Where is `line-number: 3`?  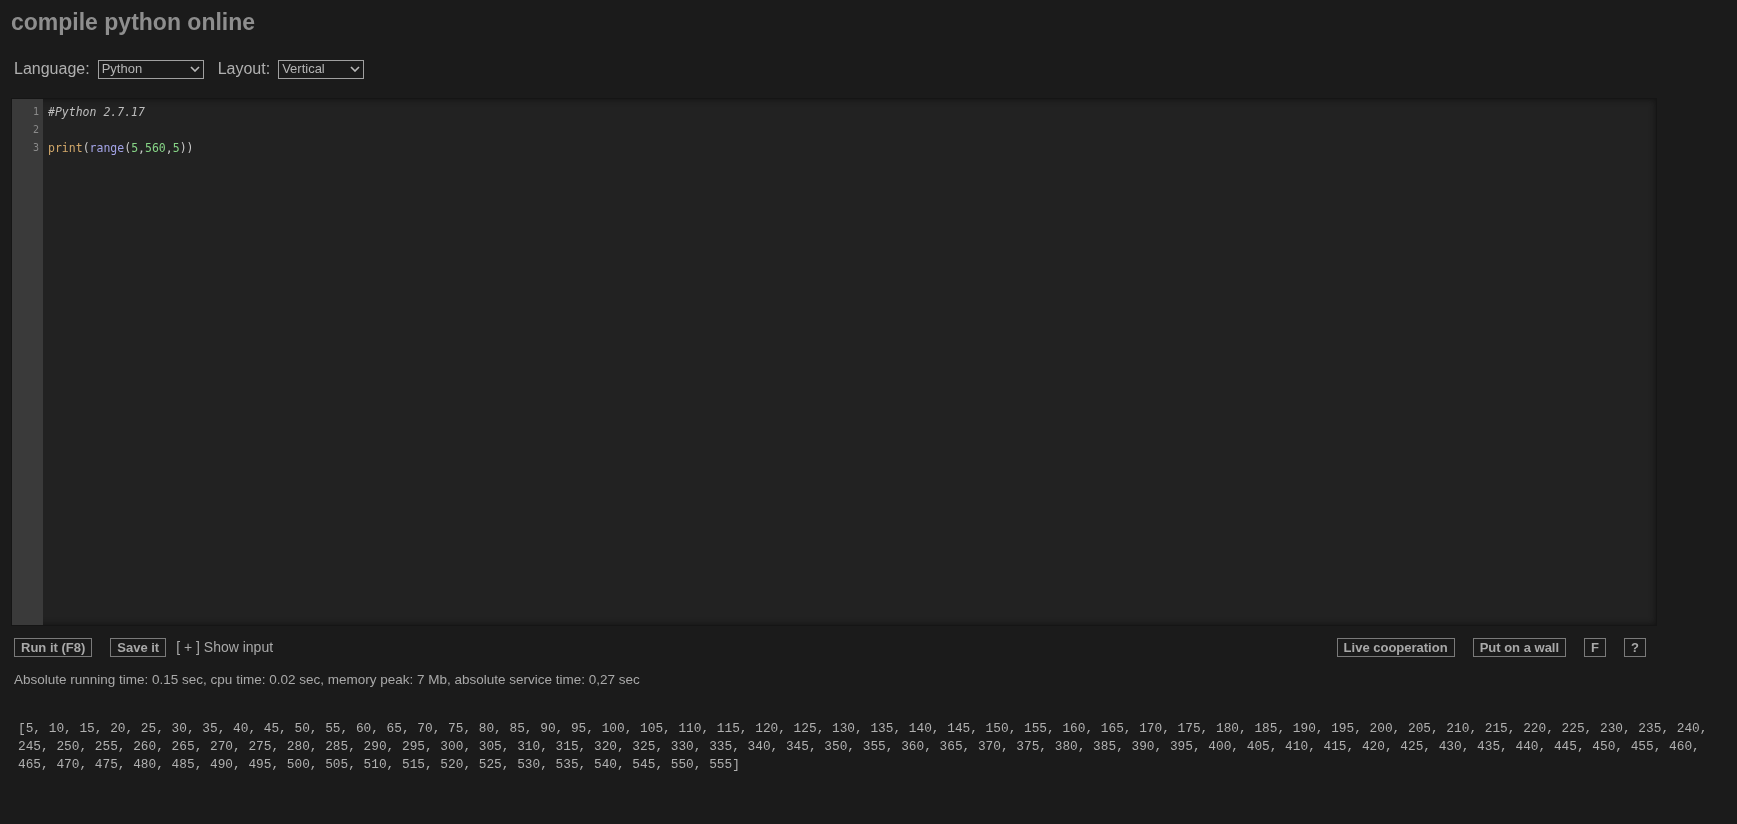 line-number: 3 is located at coordinates (35, 148).